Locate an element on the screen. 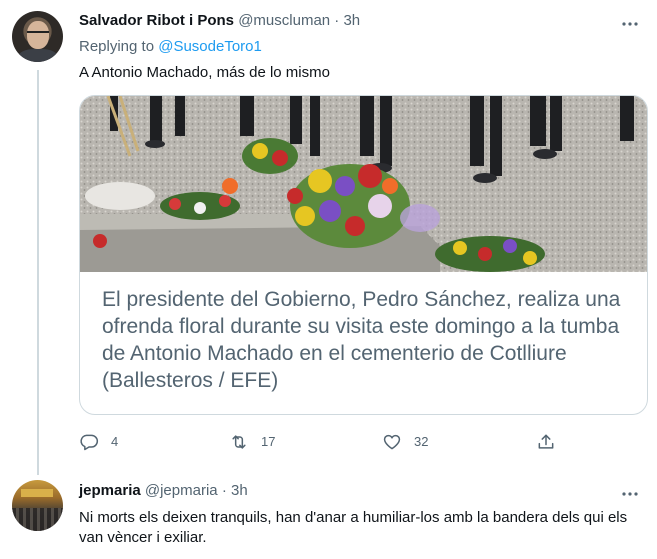 Image resolution: width=657 pixels, height=559 pixels. avatar-body is located at coordinates (38, 55).